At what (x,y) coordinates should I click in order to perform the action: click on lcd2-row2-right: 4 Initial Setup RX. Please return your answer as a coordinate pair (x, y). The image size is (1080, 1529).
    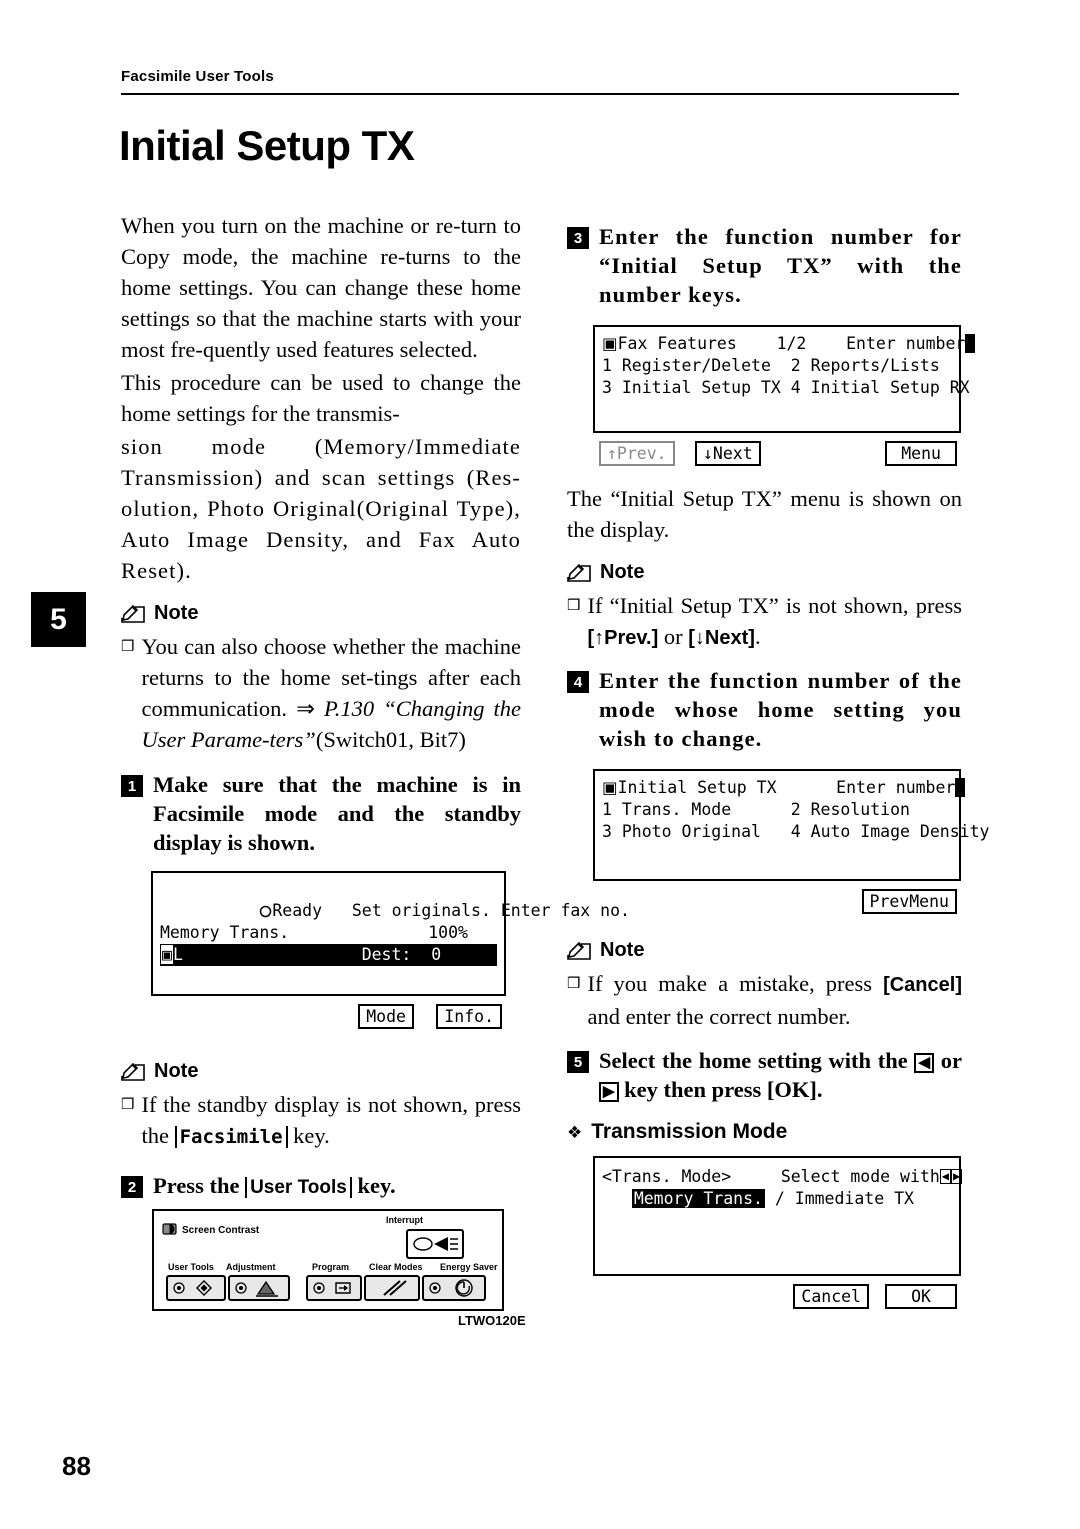
    Looking at the image, I should click on (880, 387).